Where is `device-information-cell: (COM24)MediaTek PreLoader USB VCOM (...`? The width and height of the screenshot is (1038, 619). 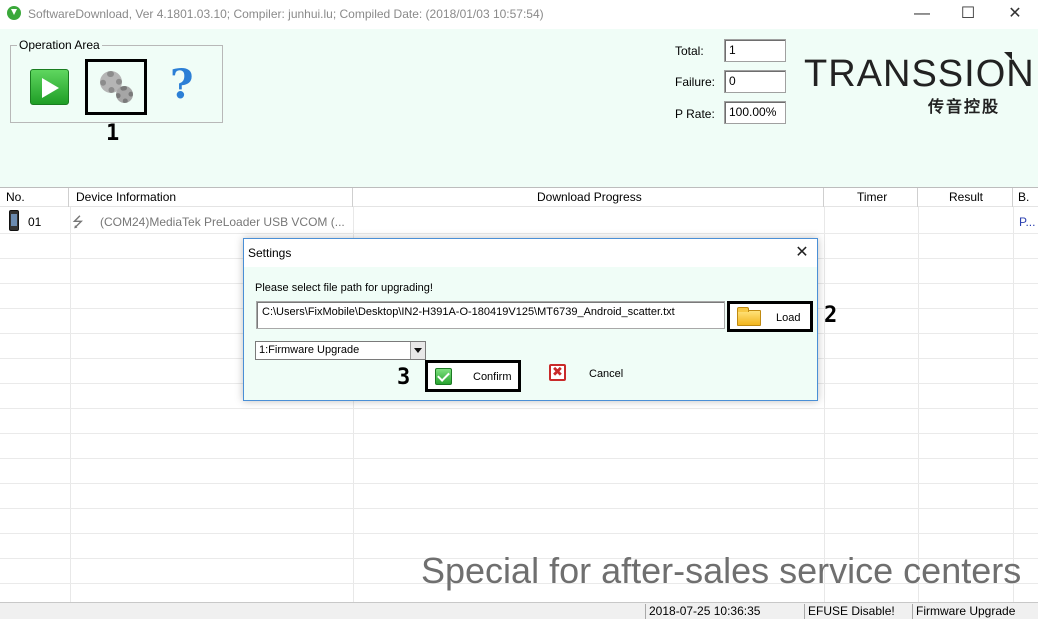
device-information-cell: (COM24)MediaTek PreLoader USB VCOM (... is located at coordinates (222, 222).